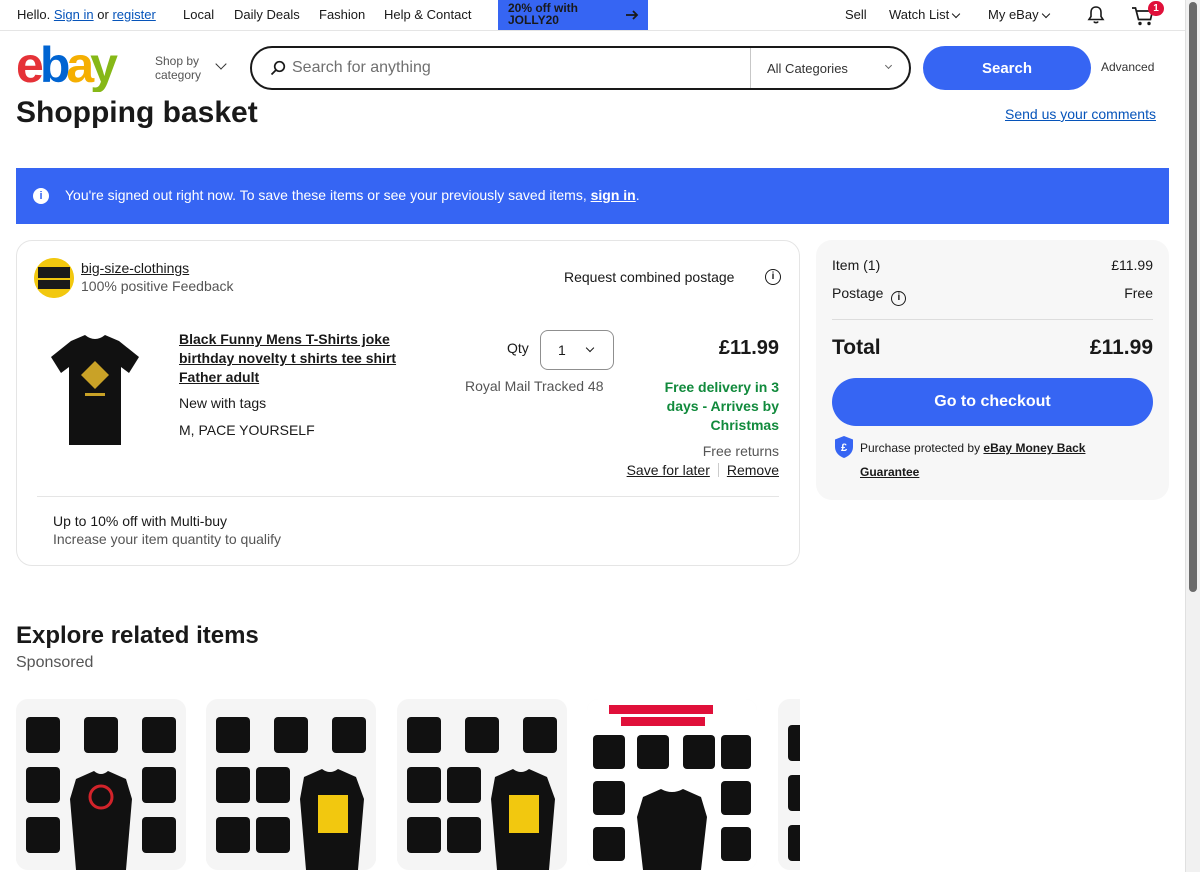 The height and width of the screenshot is (872, 1200). What do you see at coordinates (1080, 114) in the screenshot?
I see `send-comments-link: Send us your comments` at bounding box center [1080, 114].